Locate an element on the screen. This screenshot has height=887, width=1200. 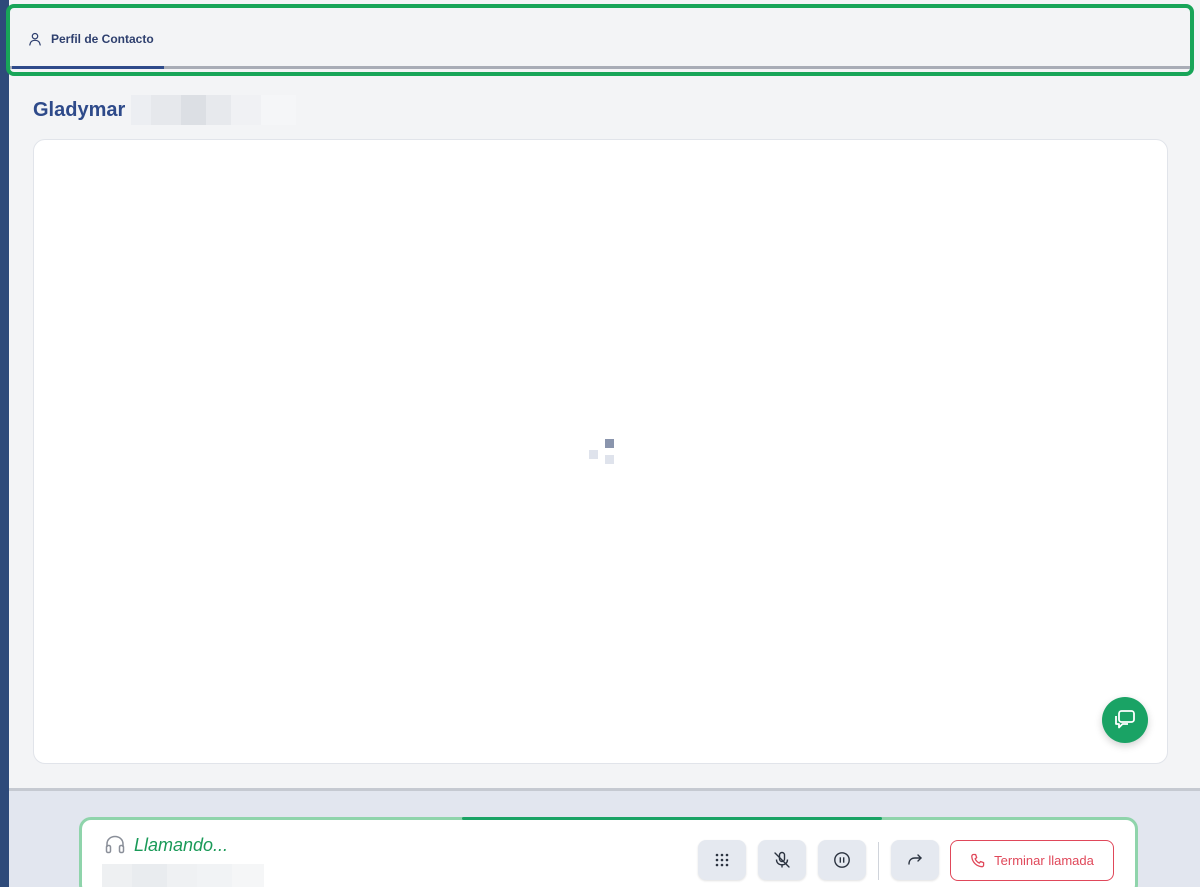
chat-button is located at coordinates (1125, 720).